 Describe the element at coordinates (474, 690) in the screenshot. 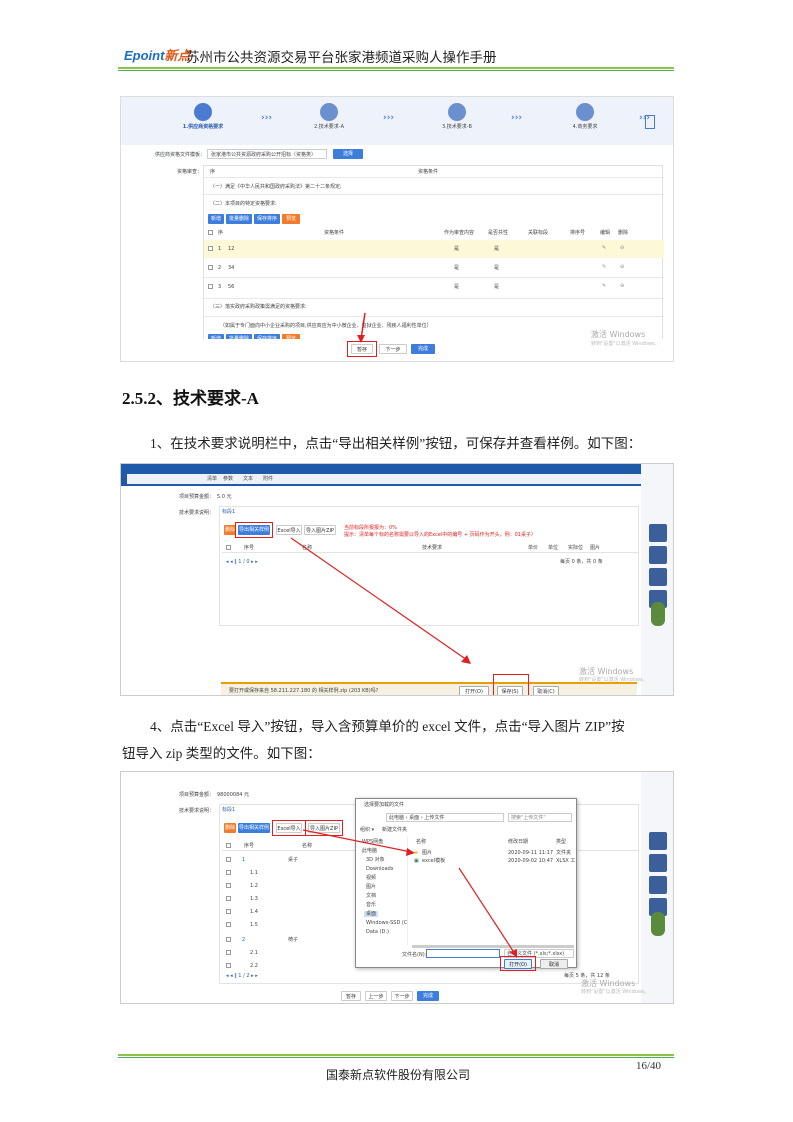

I see `open-button: 打开(O)` at that location.